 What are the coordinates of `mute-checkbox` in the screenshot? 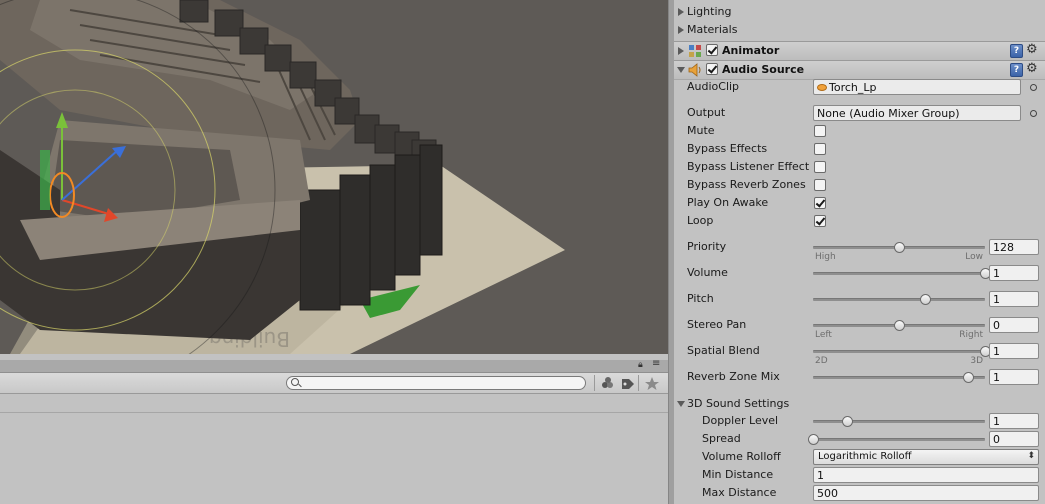 It's located at (820, 131).